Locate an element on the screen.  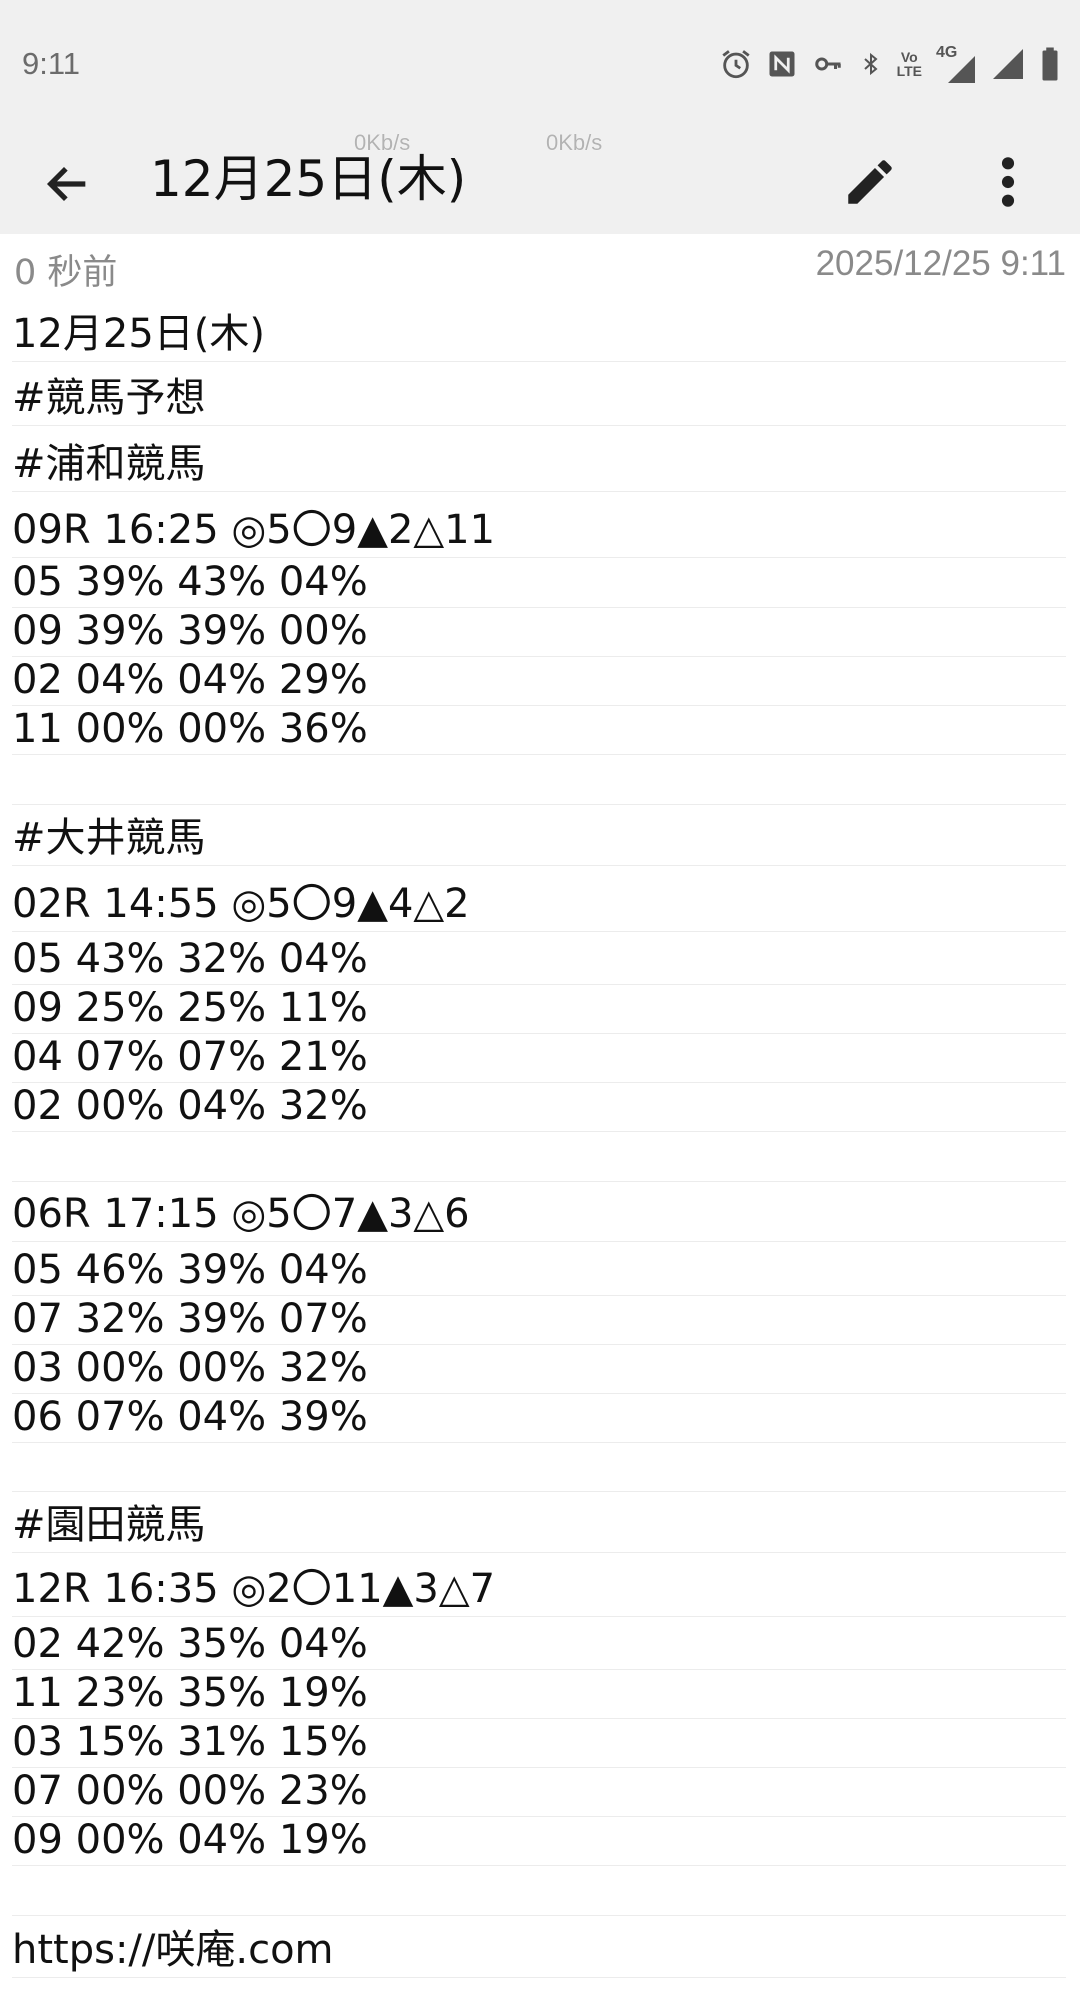
note-line: 09 39% 39% 00% is located at coordinates (539, 632).